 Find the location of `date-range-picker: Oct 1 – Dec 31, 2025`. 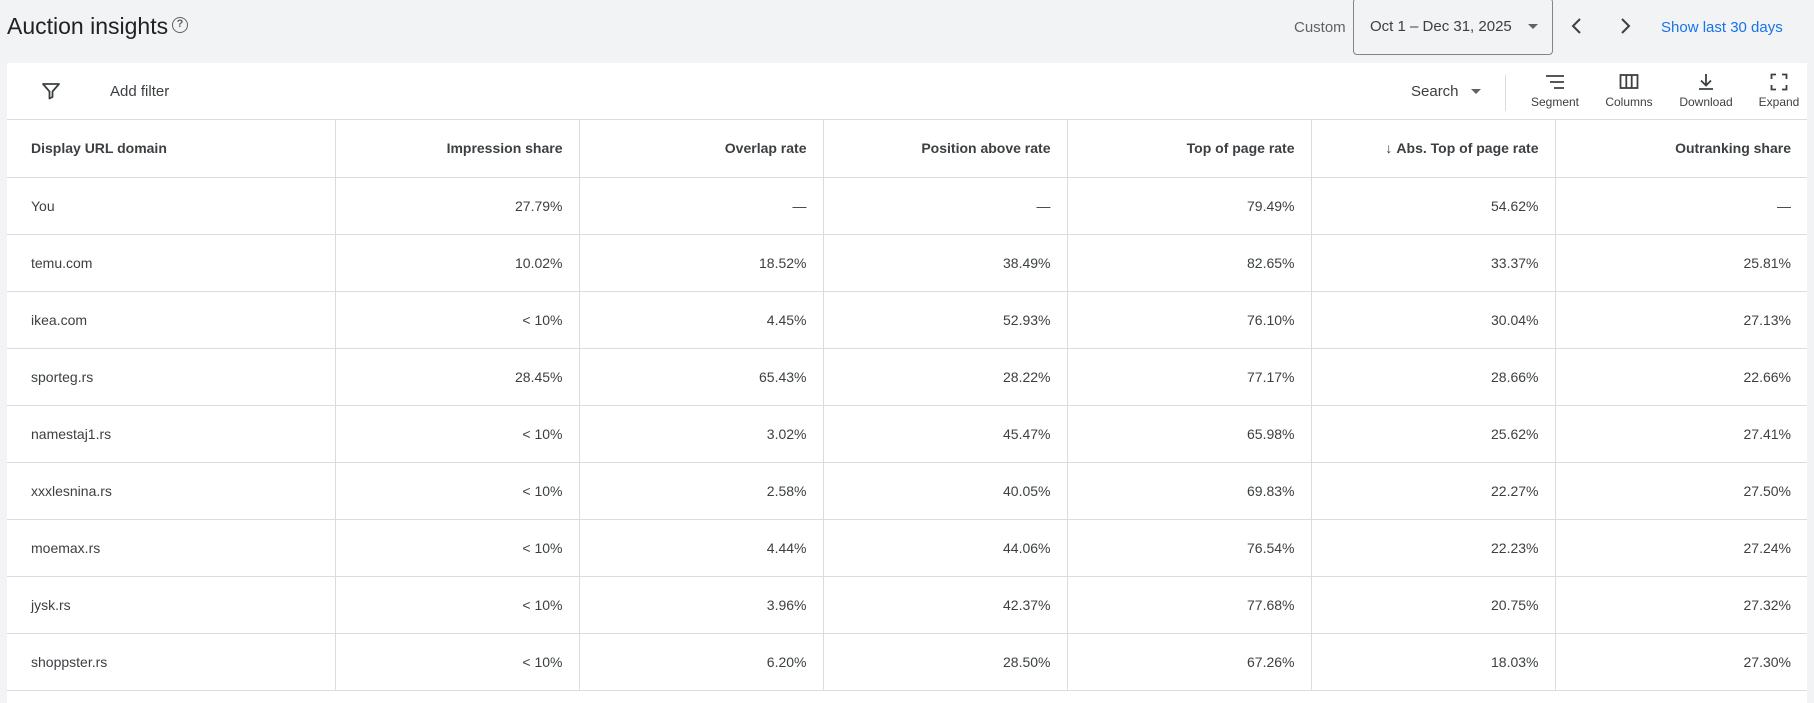

date-range-picker: Oct 1 – Dec 31, 2025 is located at coordinates (1453, 27).